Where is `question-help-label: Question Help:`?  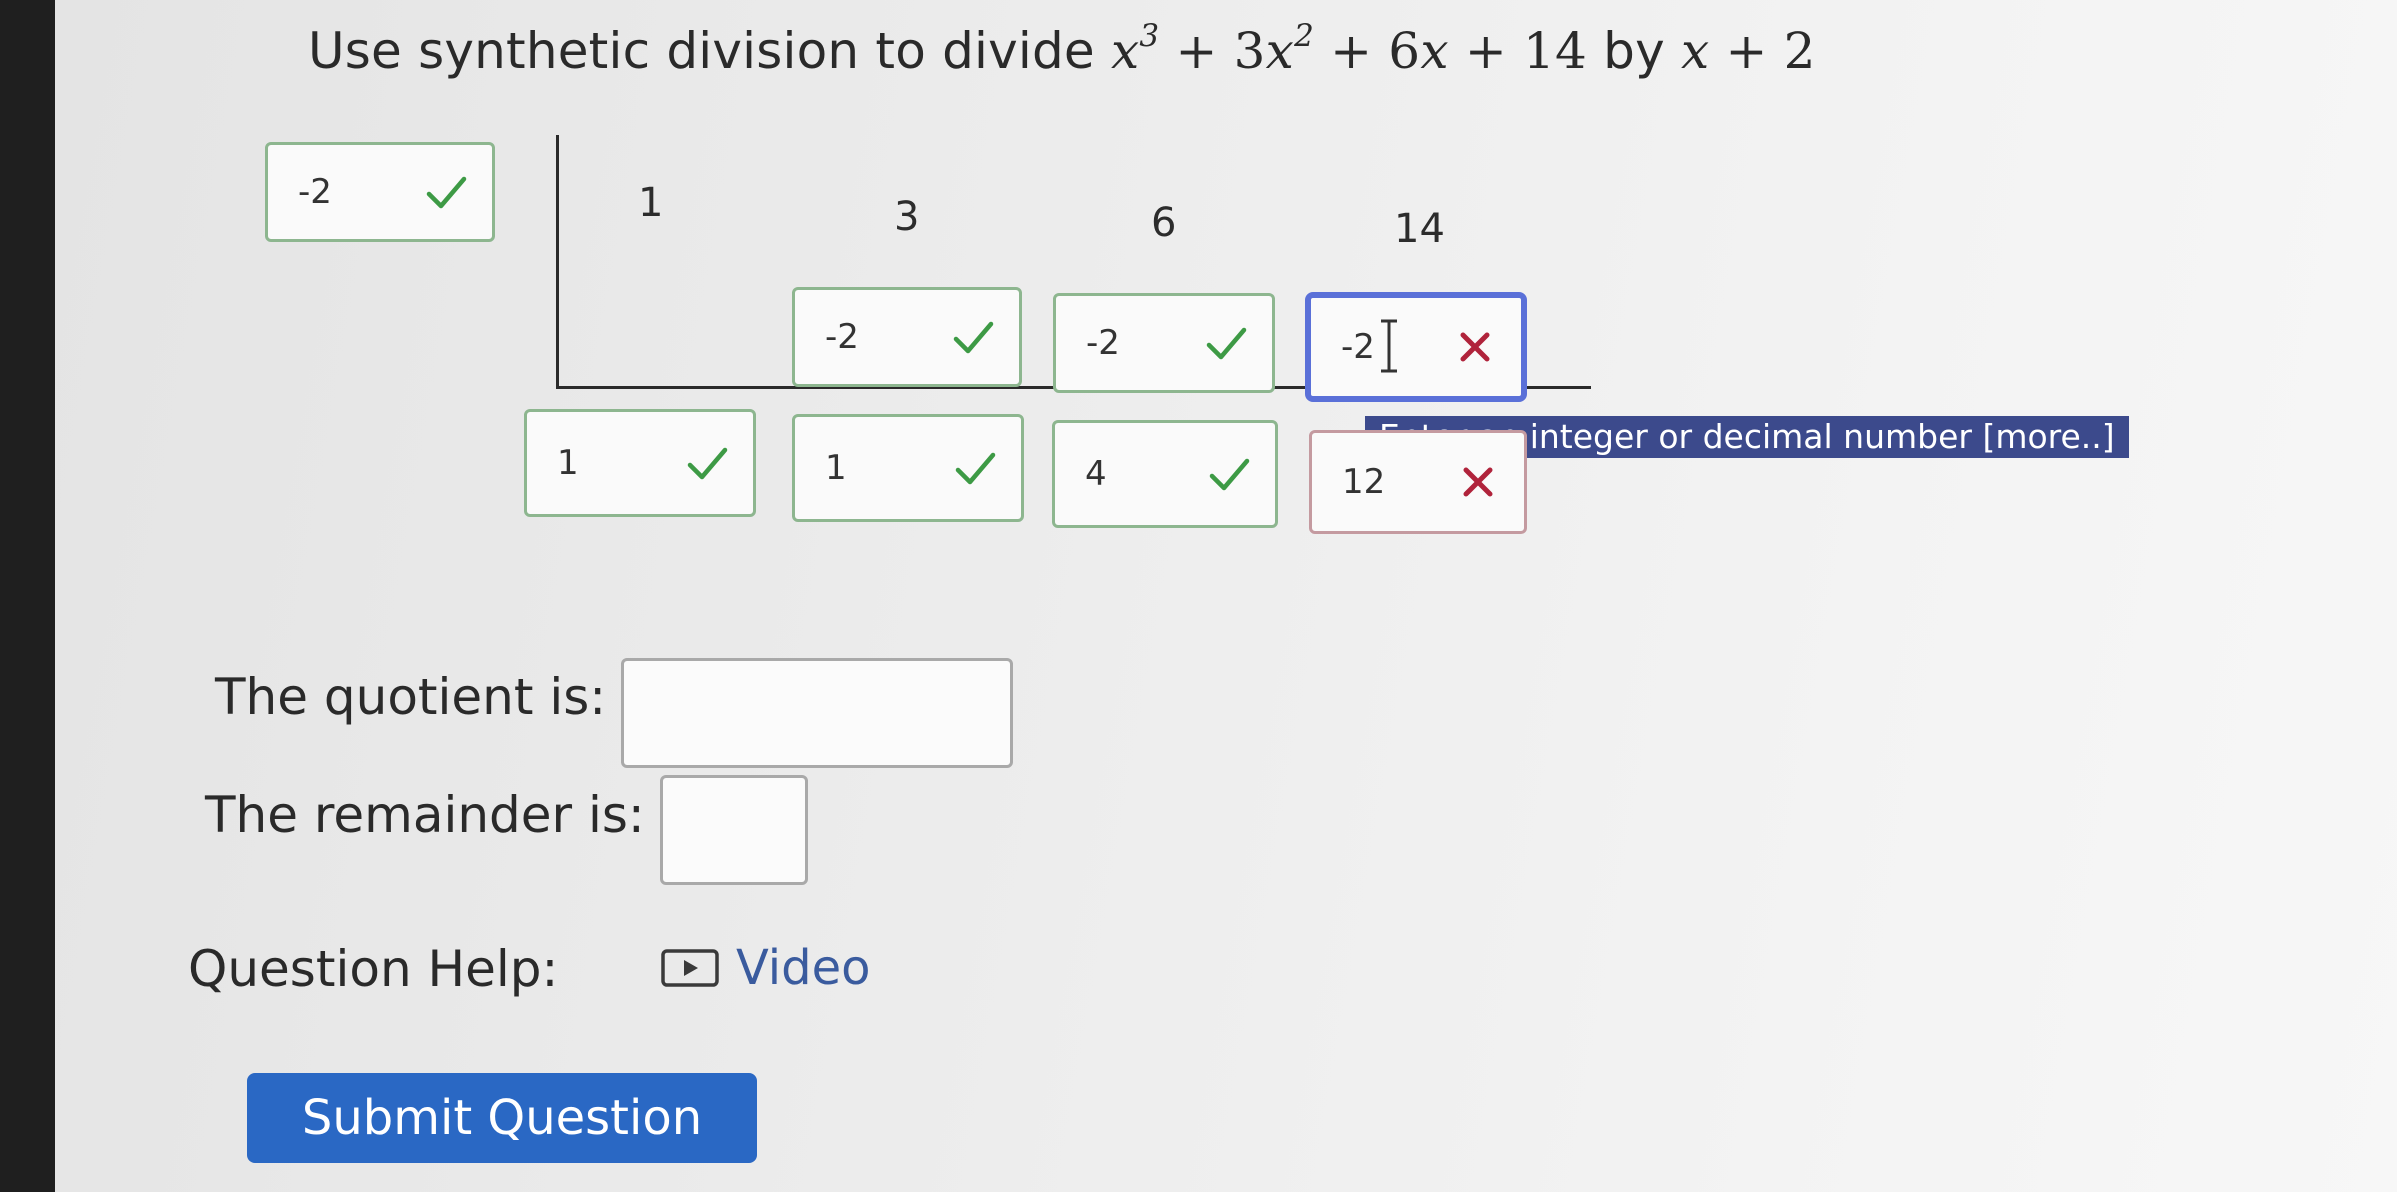
question-help-label: Question Help: is located at coordinates (373, 969).